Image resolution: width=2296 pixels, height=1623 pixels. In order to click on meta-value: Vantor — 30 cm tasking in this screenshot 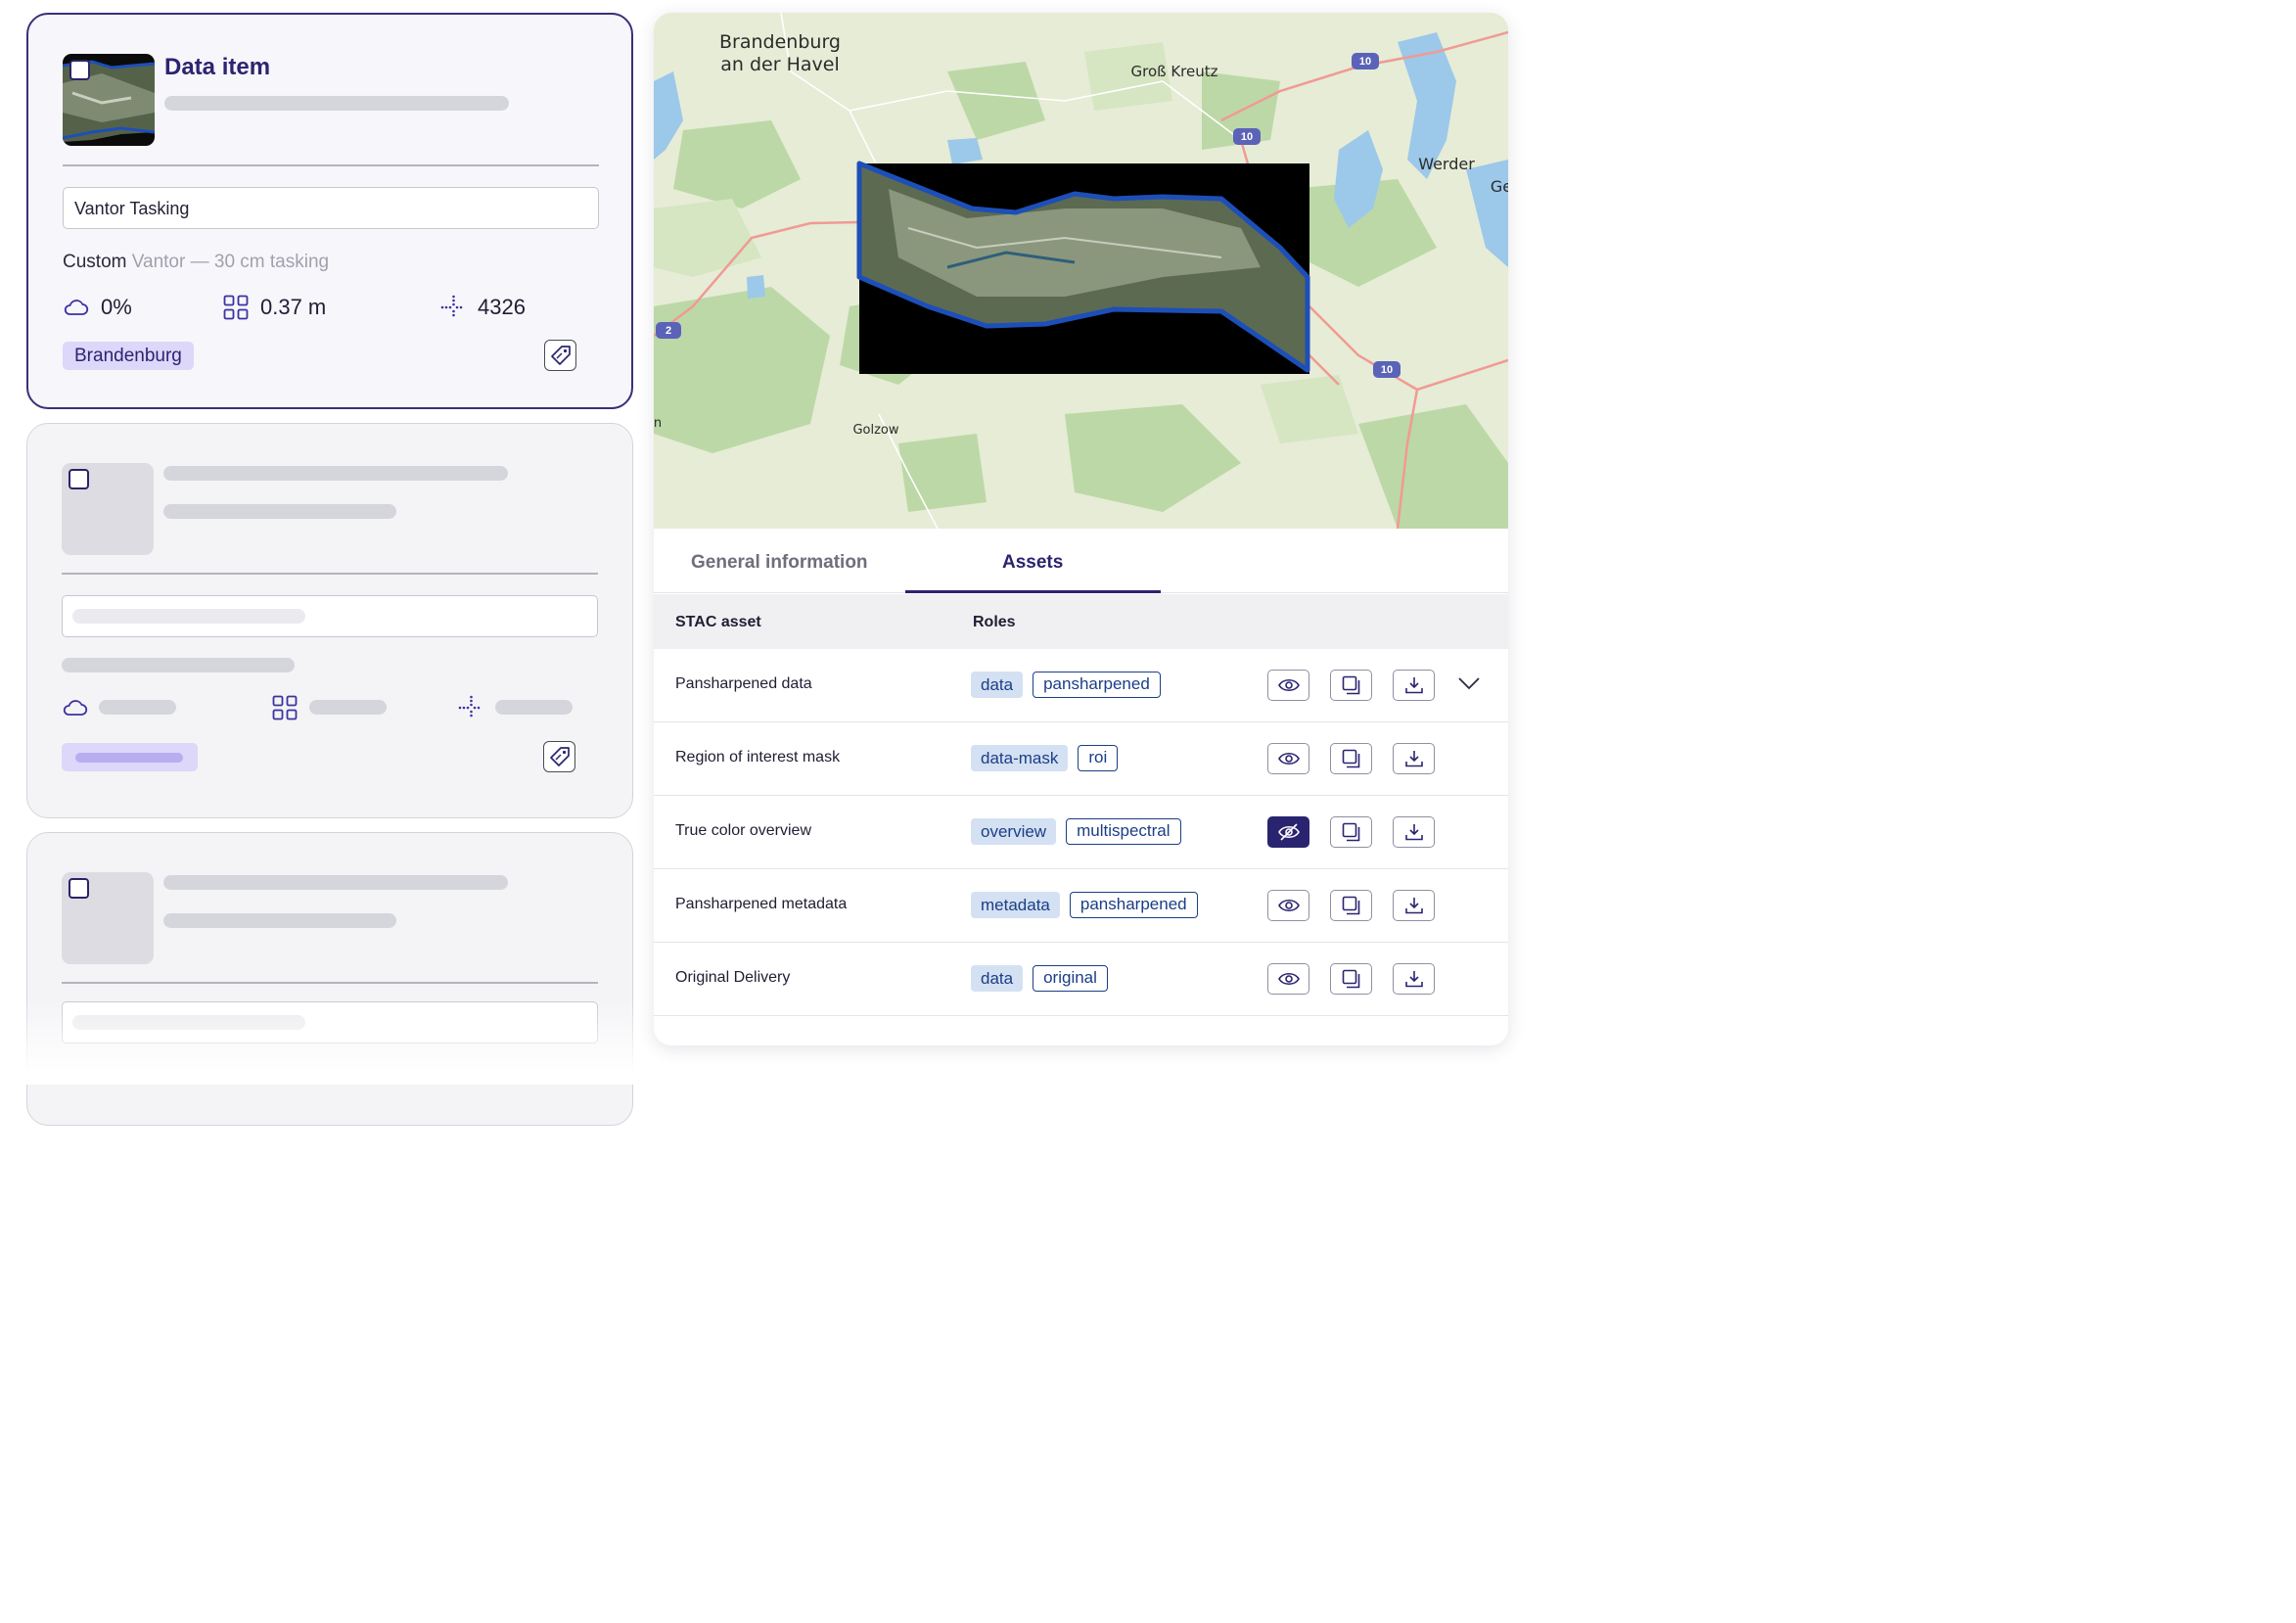, I will do `click(230, 262)`.